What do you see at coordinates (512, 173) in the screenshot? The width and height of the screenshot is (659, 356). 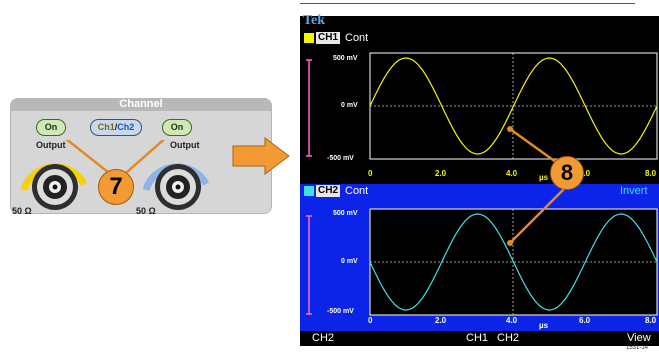 I see `ch1-x-tick: 4.0` at bounding box center [512, 173].